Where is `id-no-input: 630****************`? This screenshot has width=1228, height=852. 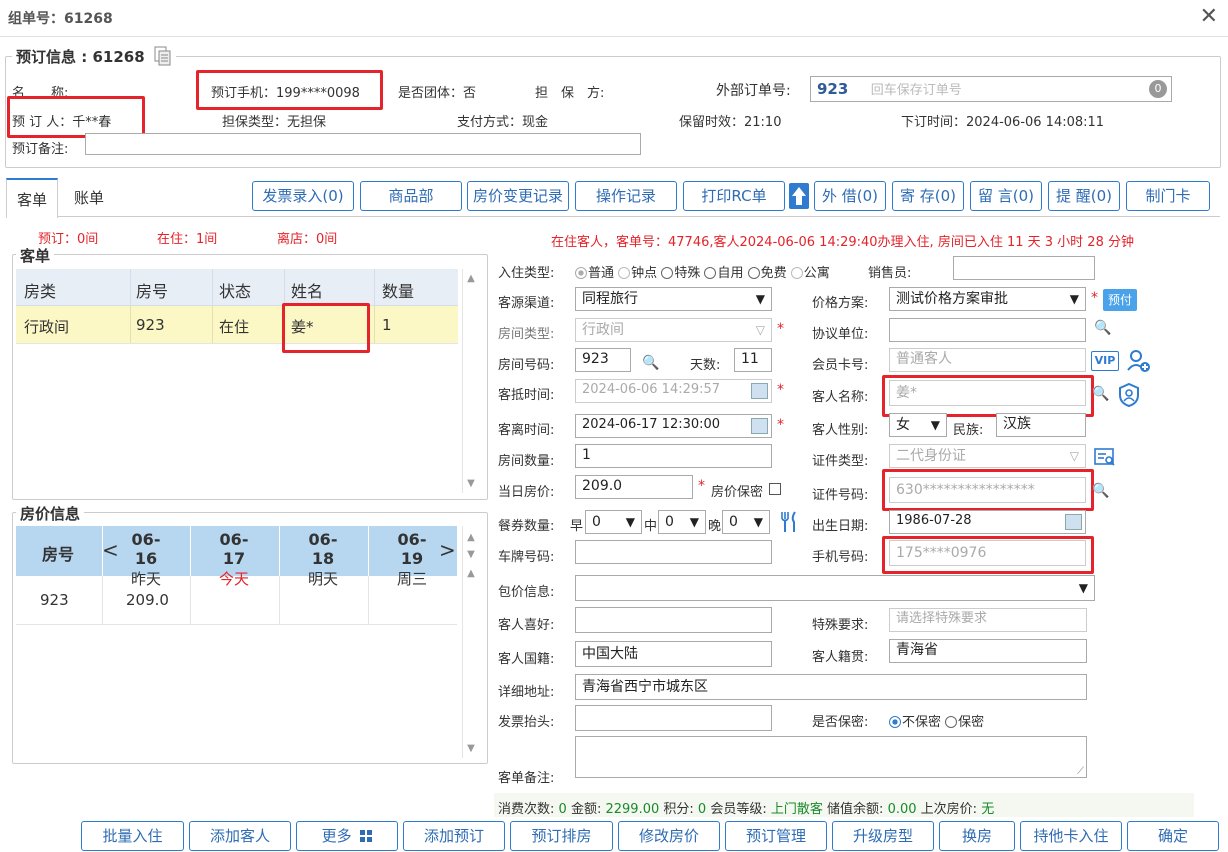 id-no-input: 630**************** is located at coordinates (987, 490).